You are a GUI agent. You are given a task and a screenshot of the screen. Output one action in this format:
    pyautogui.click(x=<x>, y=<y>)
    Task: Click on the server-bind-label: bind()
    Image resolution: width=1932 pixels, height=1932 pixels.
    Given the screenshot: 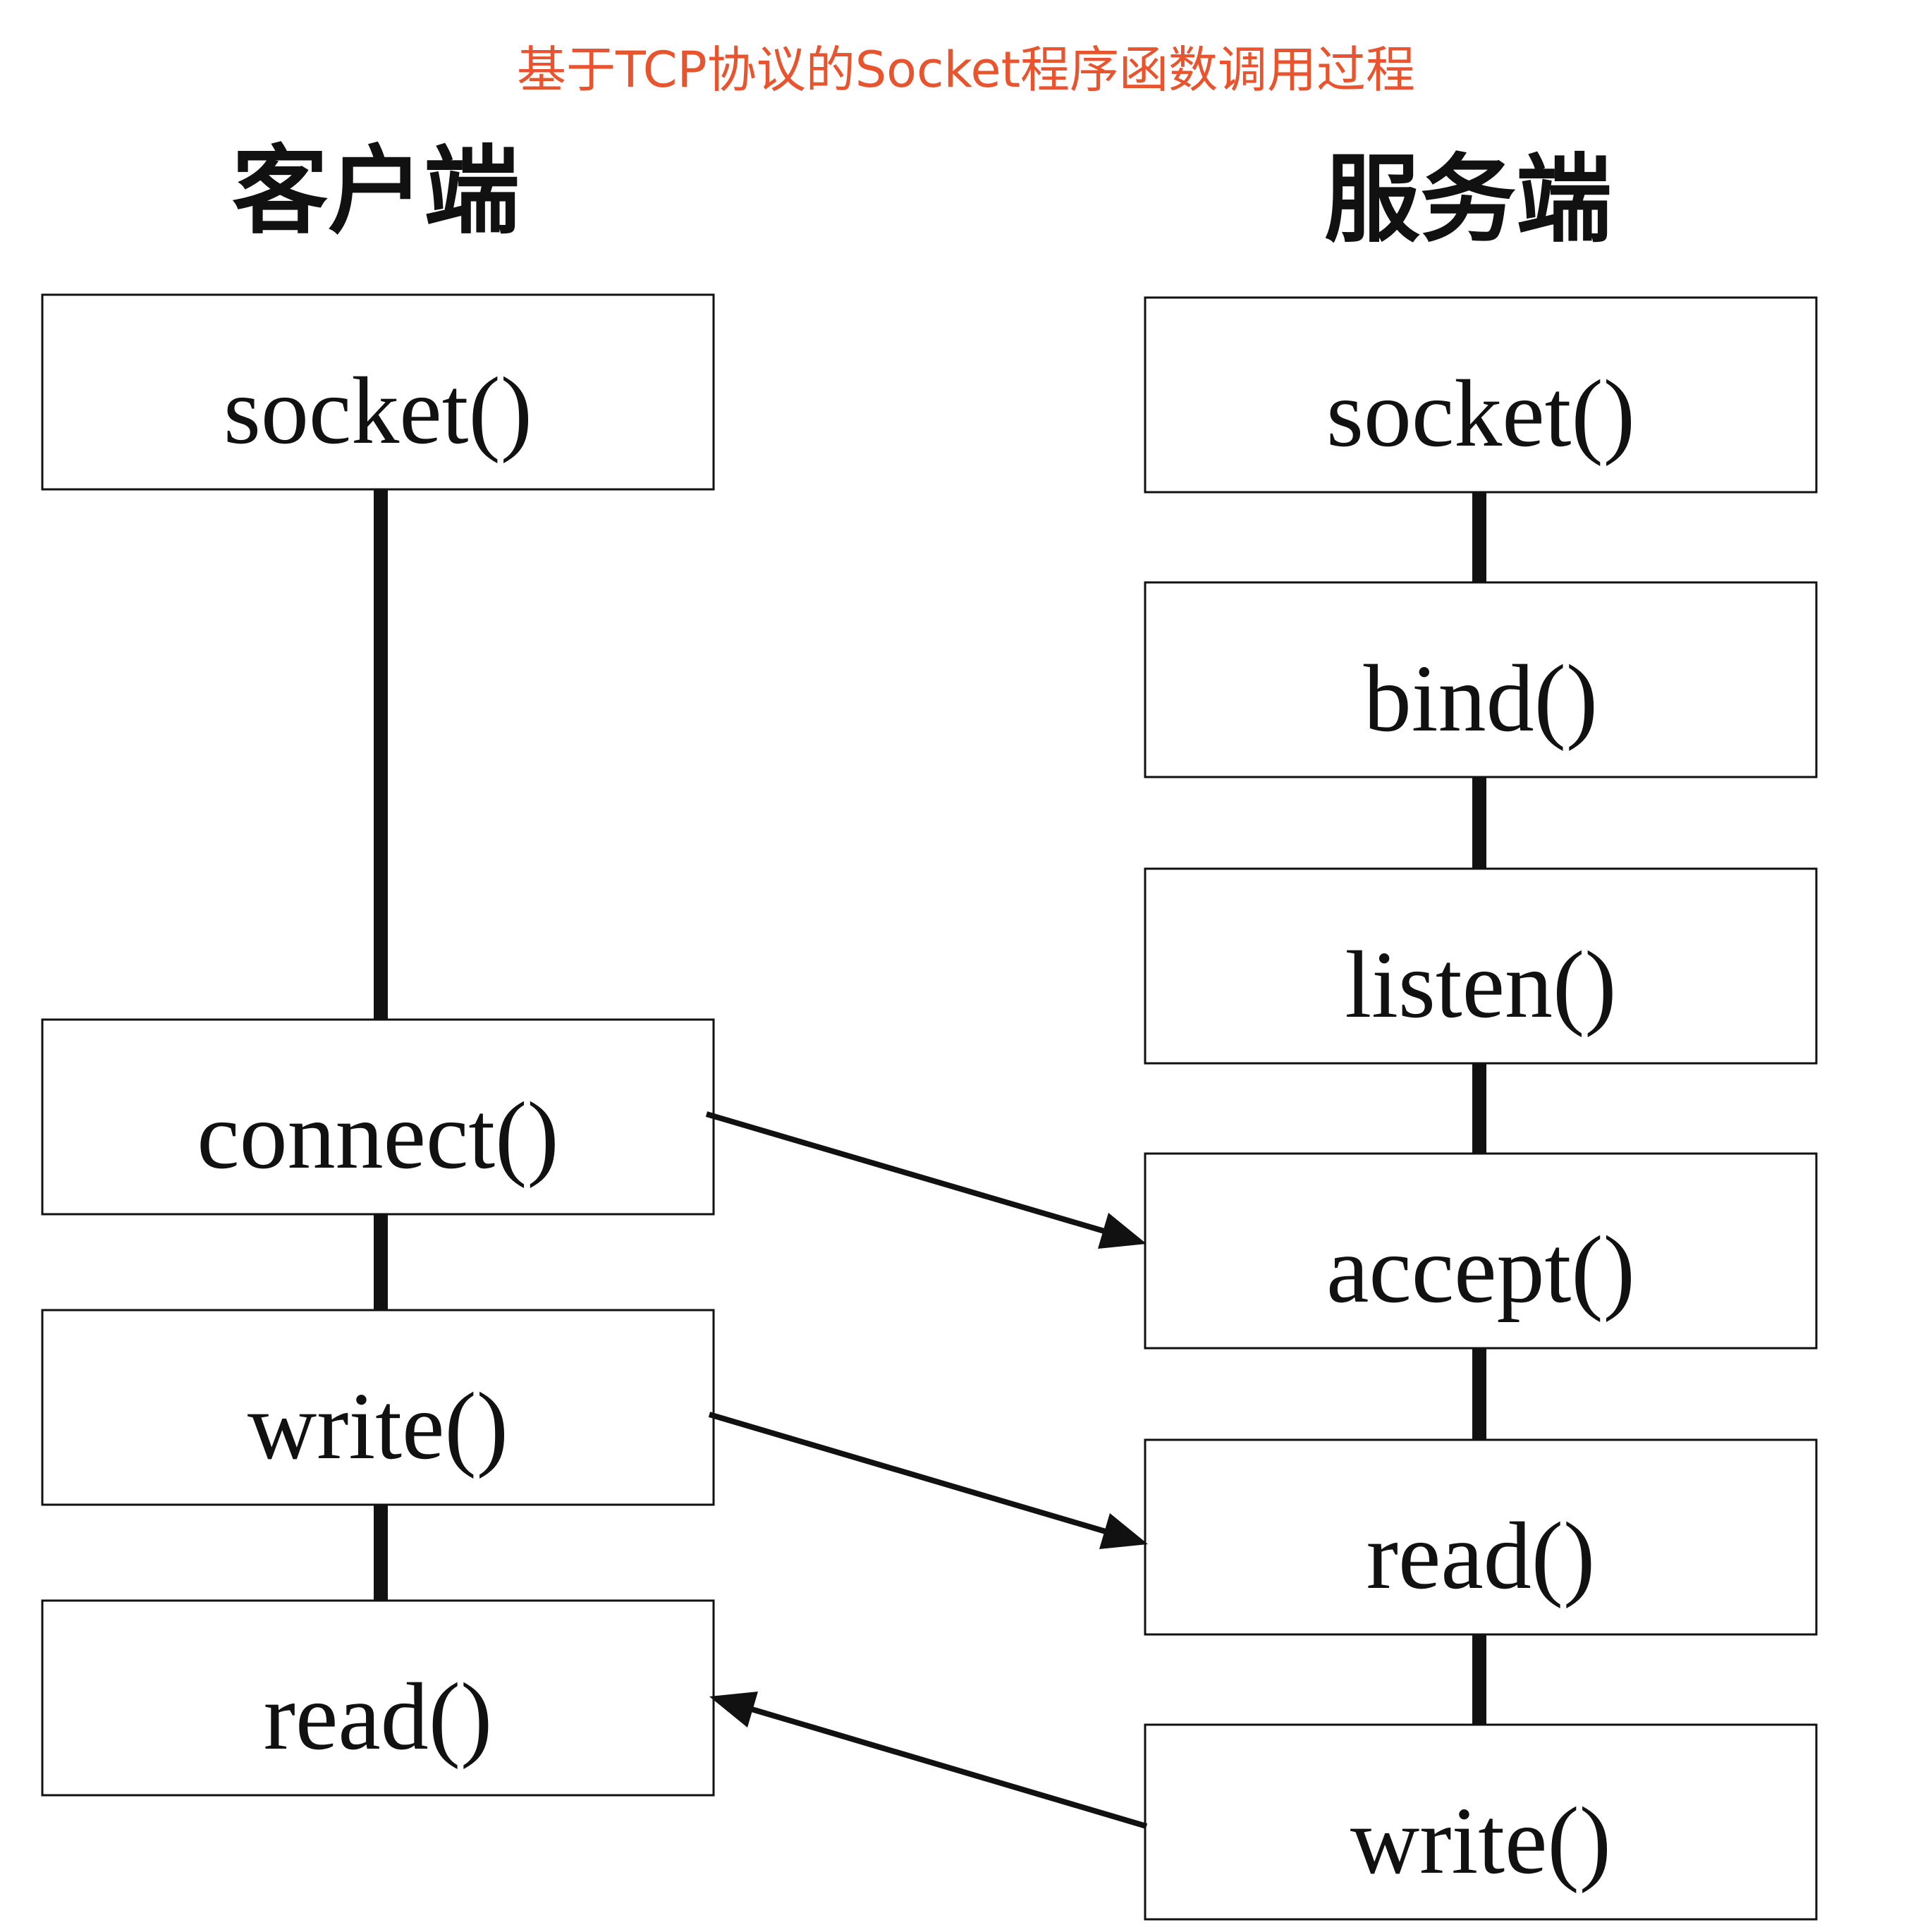 What is the action you would take?
    pyautogui.click(x=1481, y=699)
    